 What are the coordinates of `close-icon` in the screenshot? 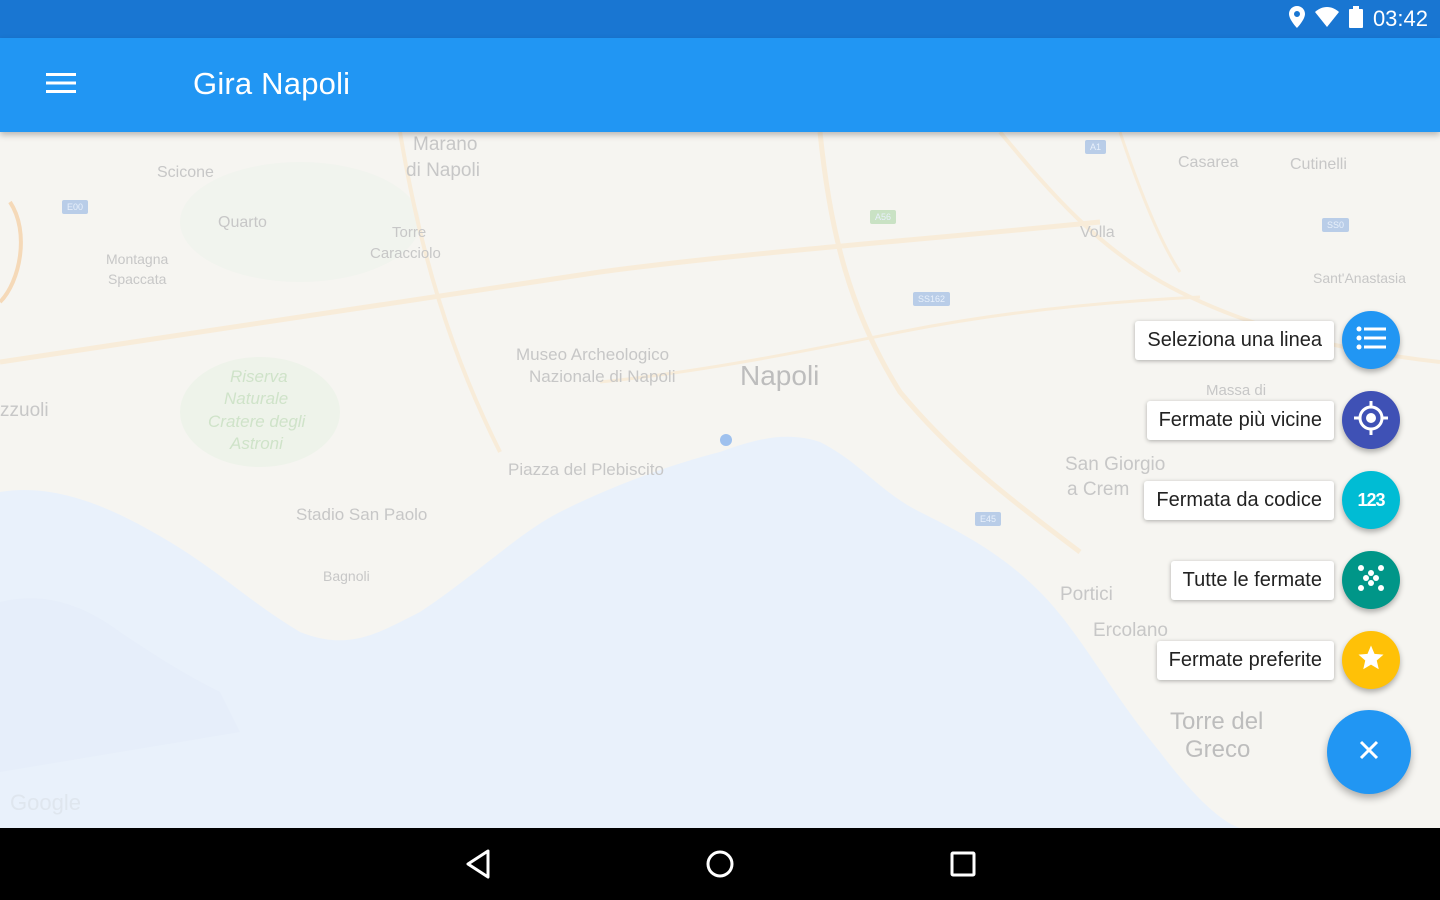 It's located at (1369, 752).